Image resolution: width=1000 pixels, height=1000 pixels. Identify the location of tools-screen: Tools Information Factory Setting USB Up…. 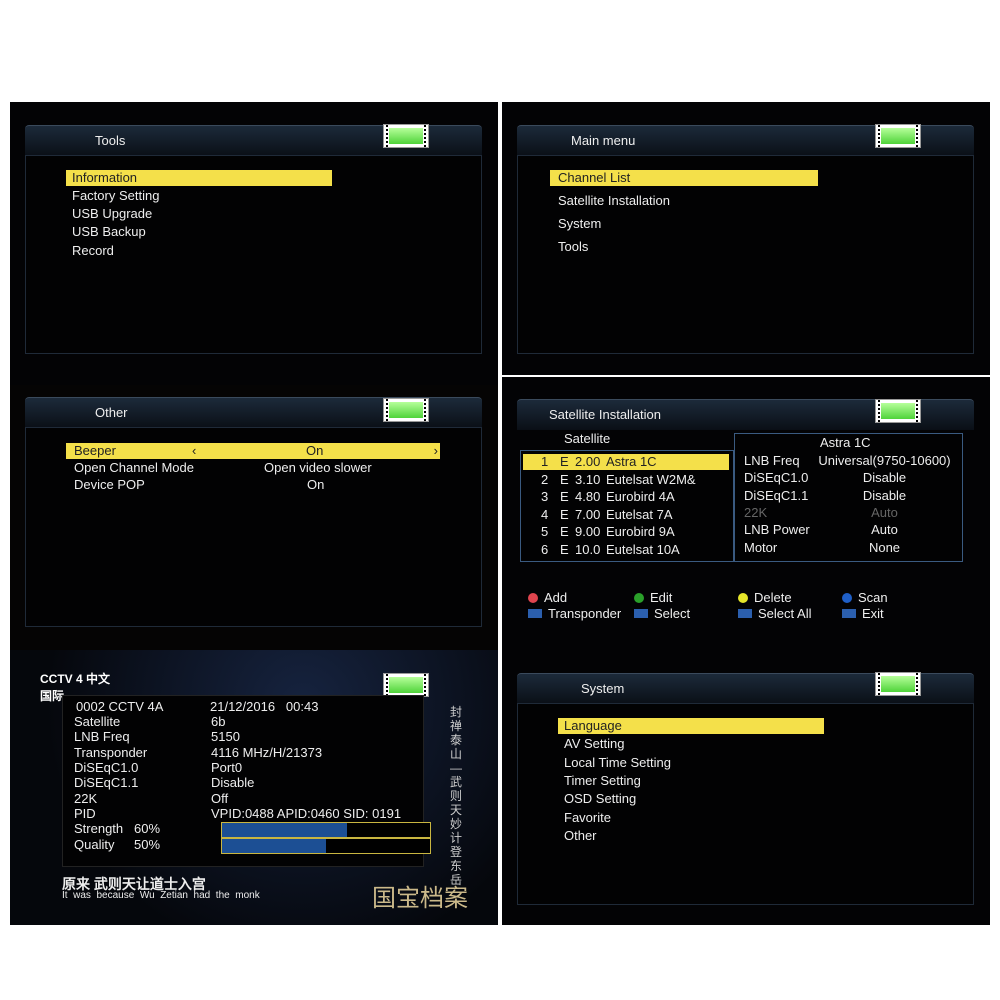
(254, 243).